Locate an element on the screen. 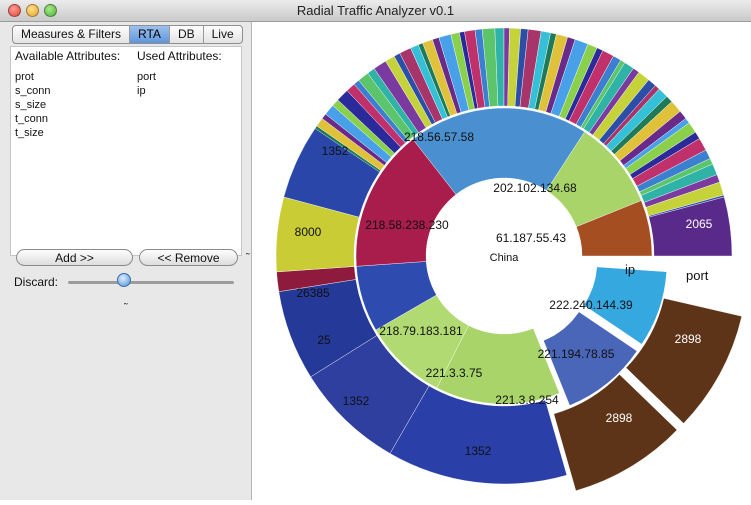 This screenshot has width=751, height=505. used-attributes-list: port ip is located at coordinates (179, 84).